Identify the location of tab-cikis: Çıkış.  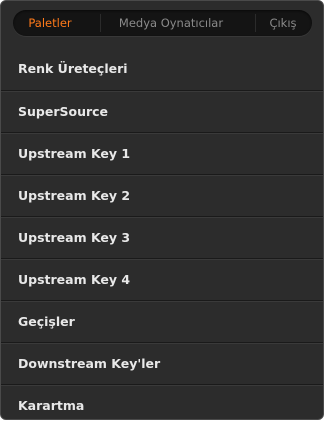
(283, 23).